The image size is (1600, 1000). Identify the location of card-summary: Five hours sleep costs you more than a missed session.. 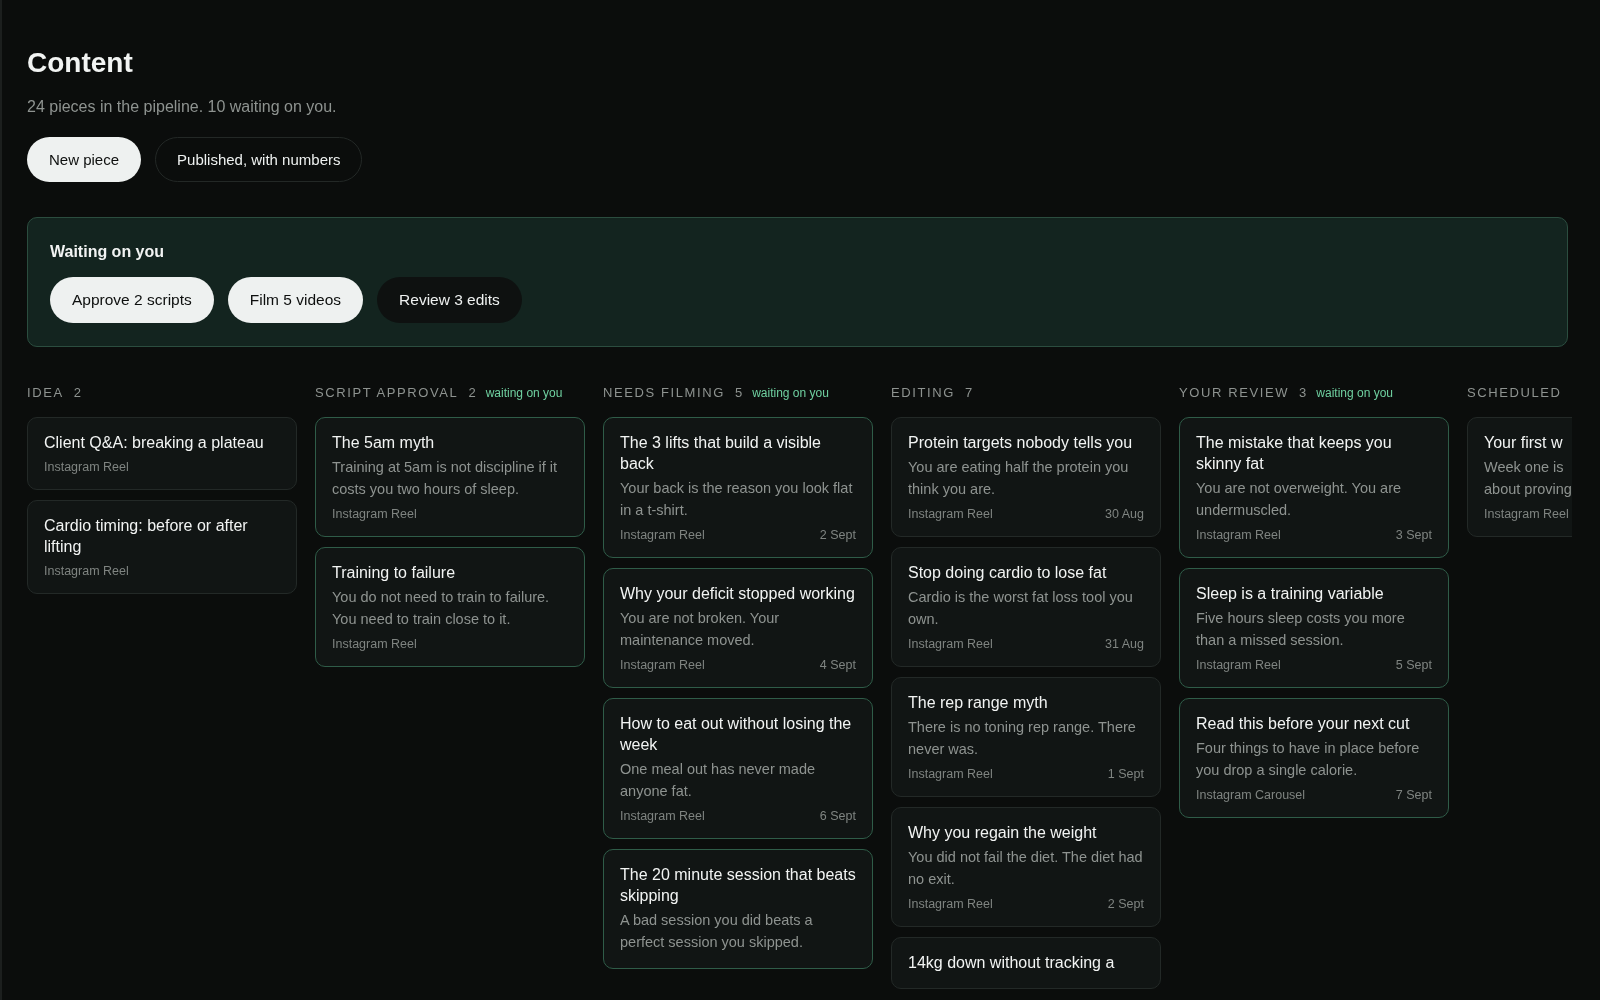
(1301, 629).